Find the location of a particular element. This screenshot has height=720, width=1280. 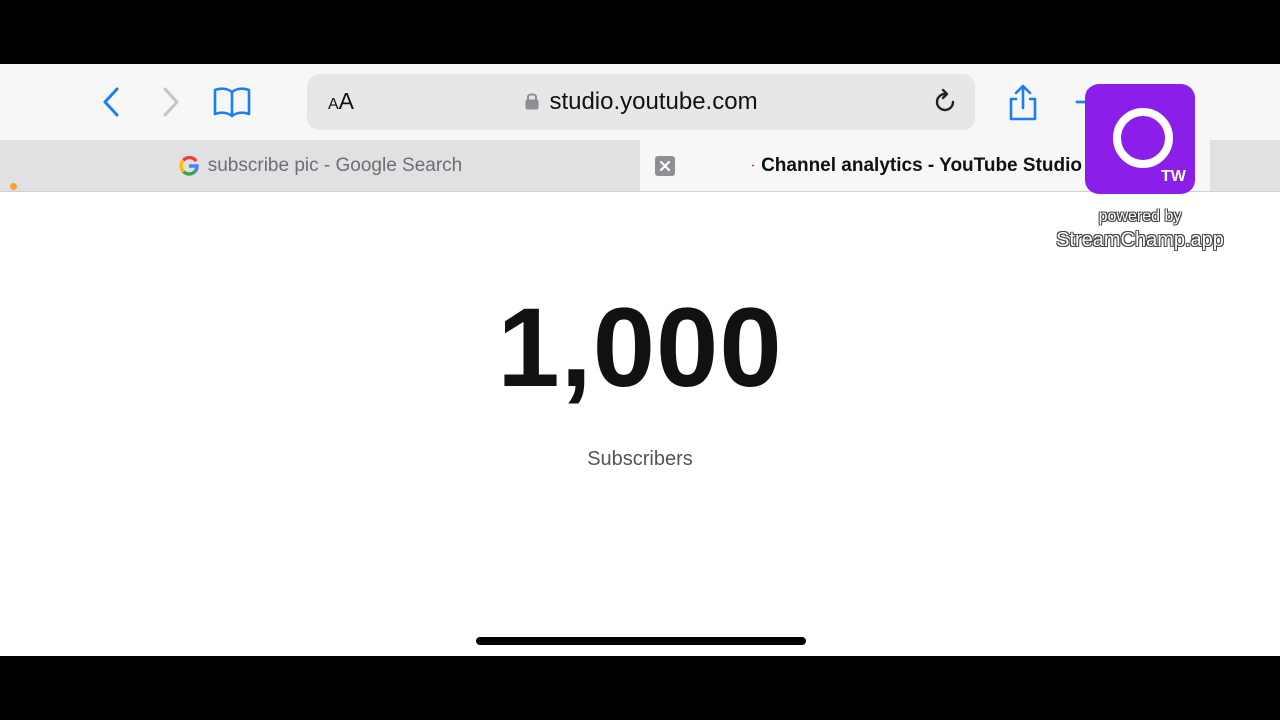

subscriber-label: Subscribers is located at coordinates (640, 459).